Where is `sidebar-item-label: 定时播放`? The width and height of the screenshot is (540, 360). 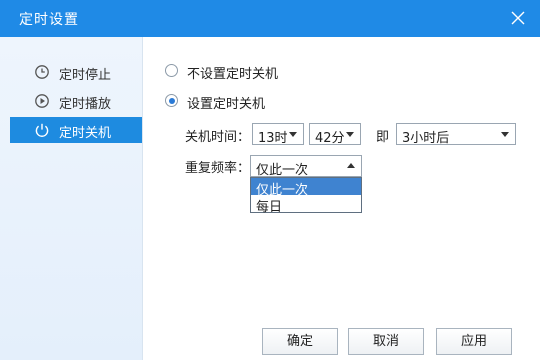 sidebar-item-label: 定时播放 is located at coordinates (85, 104).